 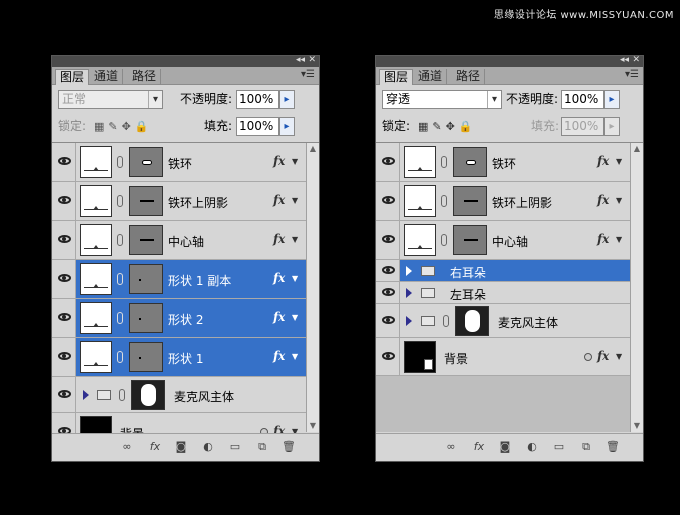 I want to click on layer-row-selected: 形状 1 fx ▼, so click(x=179, y=357).